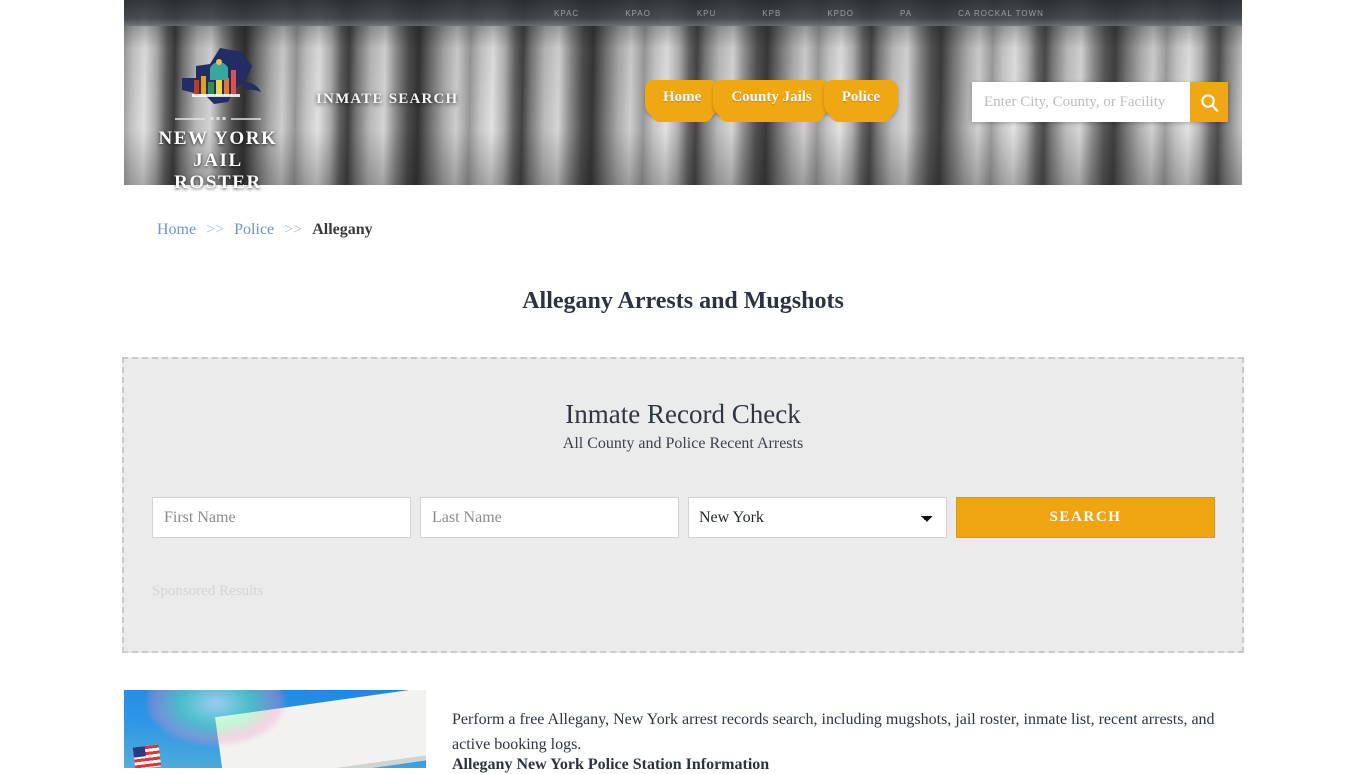 The width and height of the screenshot is (1366, 774). Describe the element at coordinates (275, 729) in the screenshot. I see `police-station-photo` at that location.